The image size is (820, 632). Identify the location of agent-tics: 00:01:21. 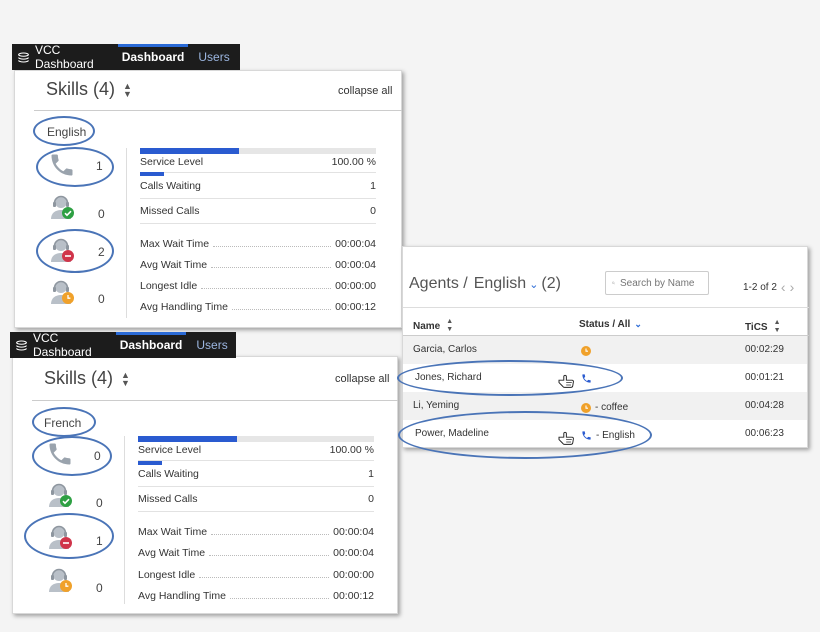
(764, 377).